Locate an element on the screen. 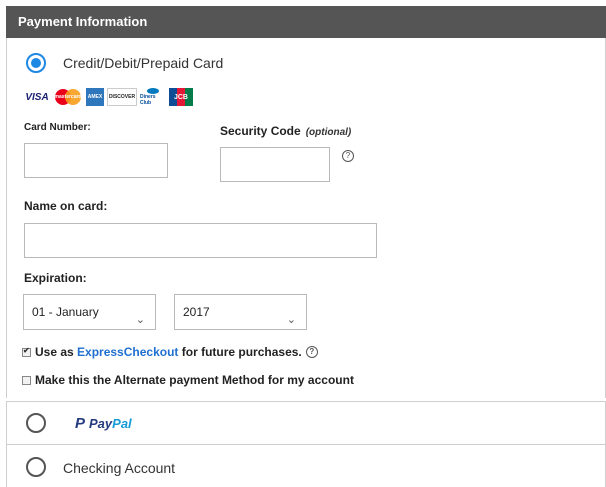  year-value: 2017 is located at coordinates (196, 312).